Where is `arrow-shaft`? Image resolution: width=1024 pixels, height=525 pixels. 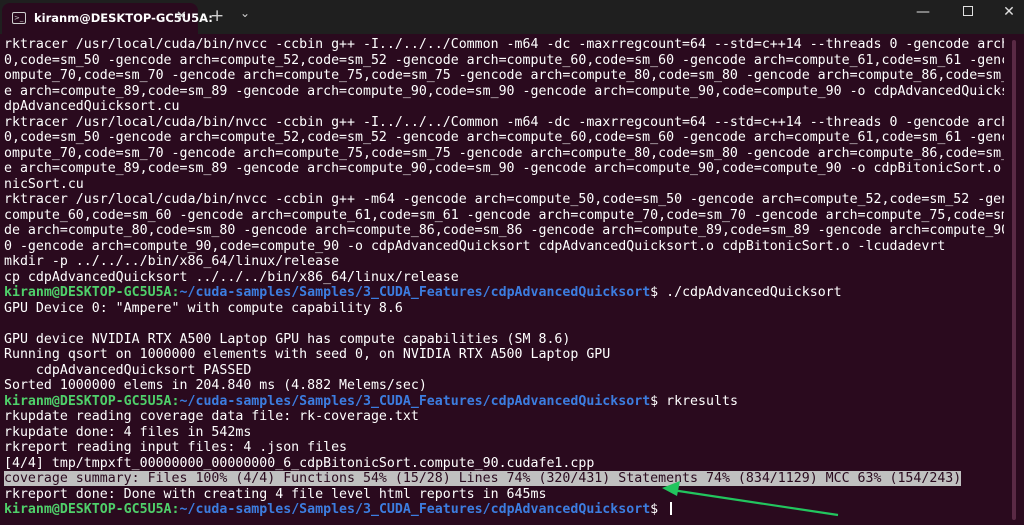
arrow-shaft is located at coordinates (755, 502).